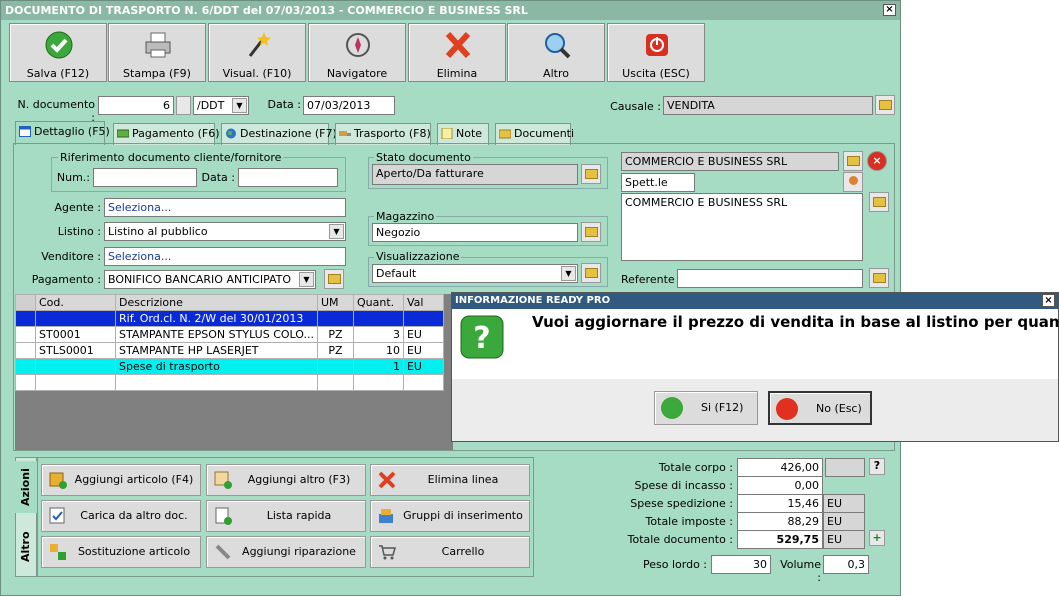 The width and height of the screenshot is (1059, 596). I want to click on referente-input, so click(770, 278).